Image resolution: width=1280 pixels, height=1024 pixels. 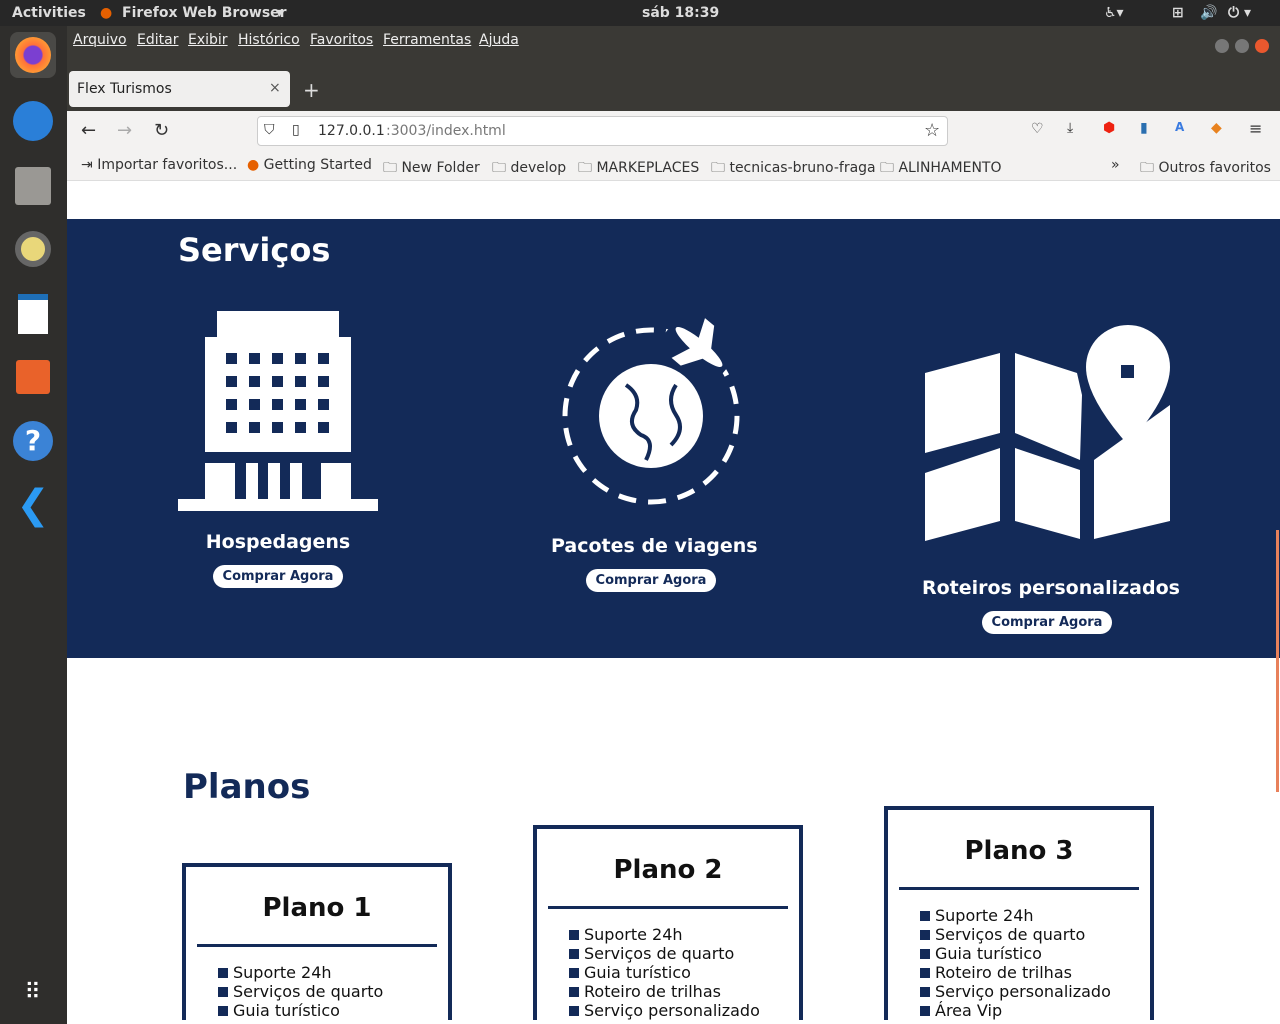 I want to click on show-apps-grid-icon: ⠿, so click(x=33, y=993).